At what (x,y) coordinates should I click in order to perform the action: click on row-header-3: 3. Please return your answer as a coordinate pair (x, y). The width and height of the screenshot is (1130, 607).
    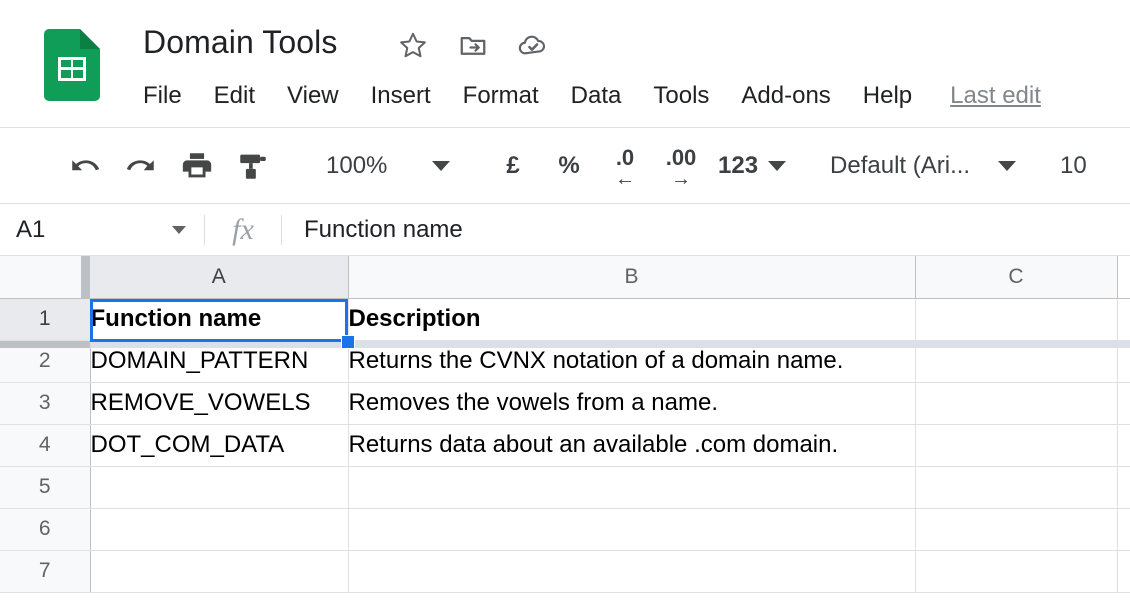
    Looking at the image, I should click on (45, 403).